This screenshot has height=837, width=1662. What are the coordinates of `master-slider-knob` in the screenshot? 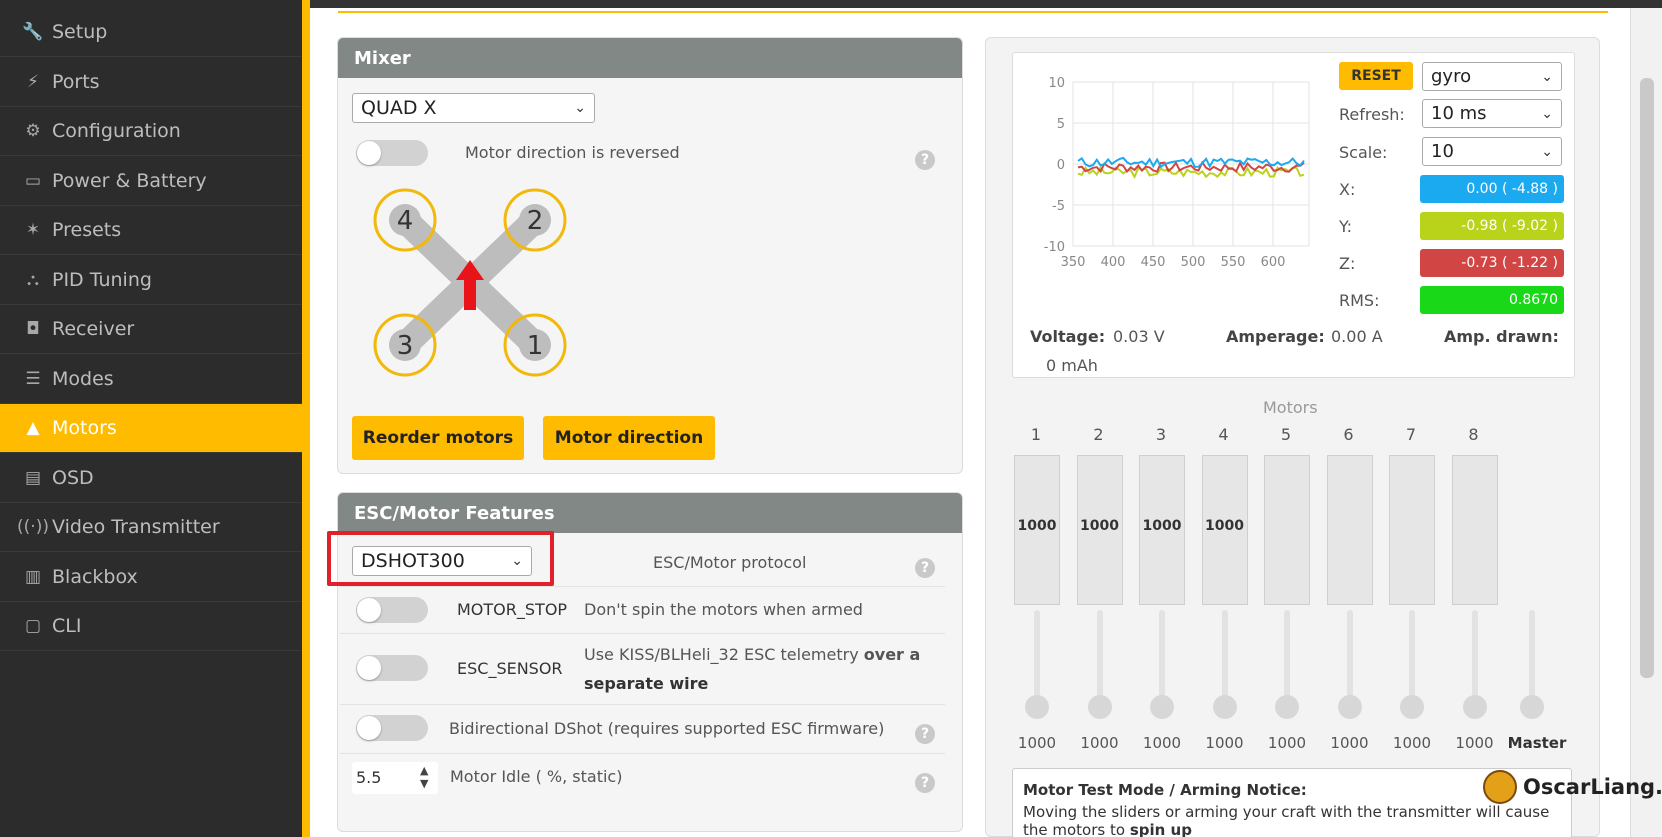 It's located at (1532, 707).